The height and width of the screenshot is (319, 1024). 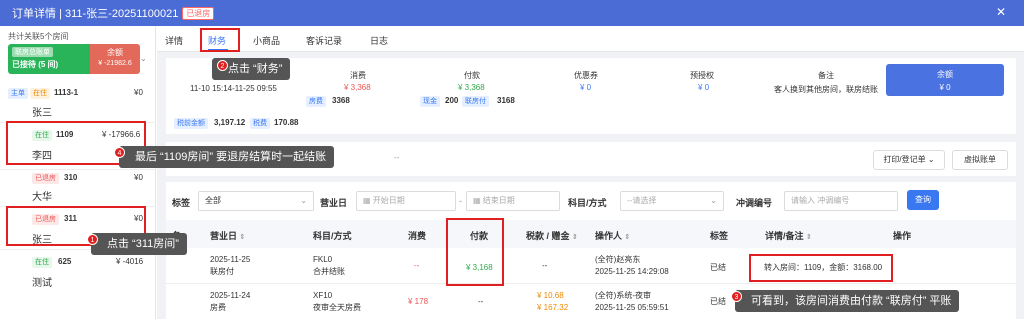 I want to click on virtual-bill-button: 虚拟账单, so click(x=980, y=160).